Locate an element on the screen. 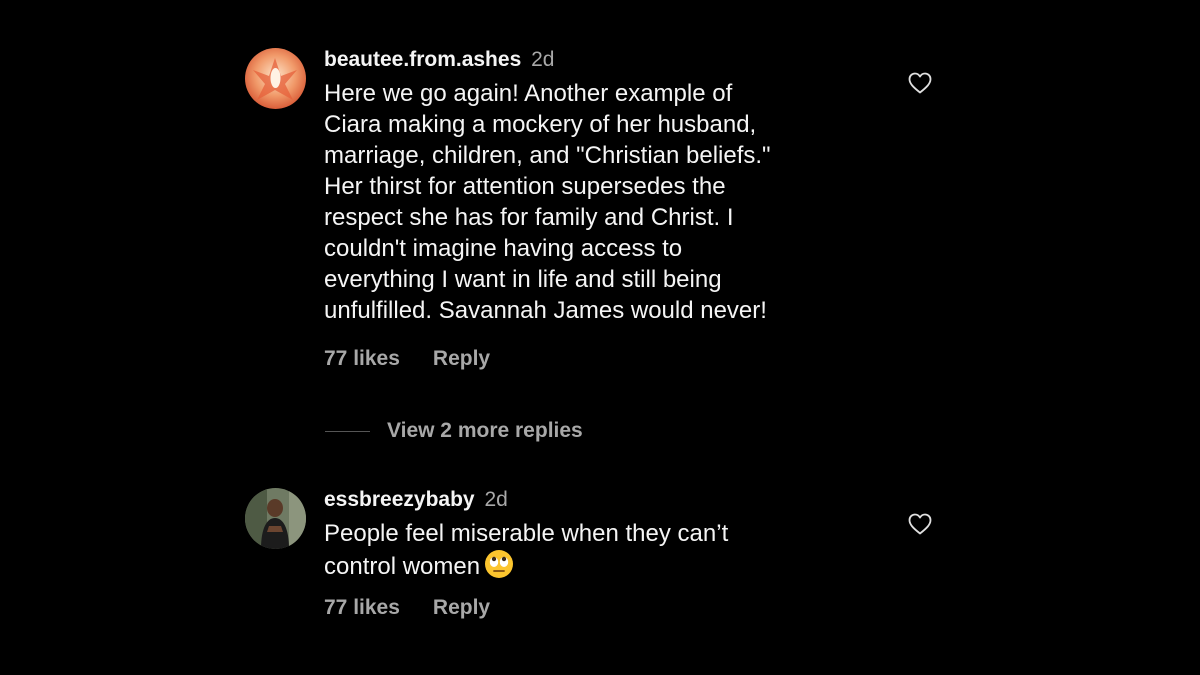  comment-username: beautee.from.ashes is located at coordinates (422, 59).